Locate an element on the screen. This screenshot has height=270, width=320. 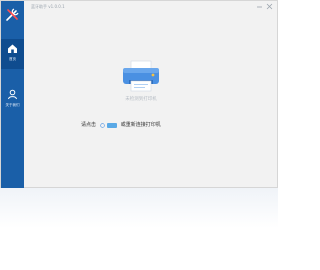
close-icon is located at coordinates (269, 6).